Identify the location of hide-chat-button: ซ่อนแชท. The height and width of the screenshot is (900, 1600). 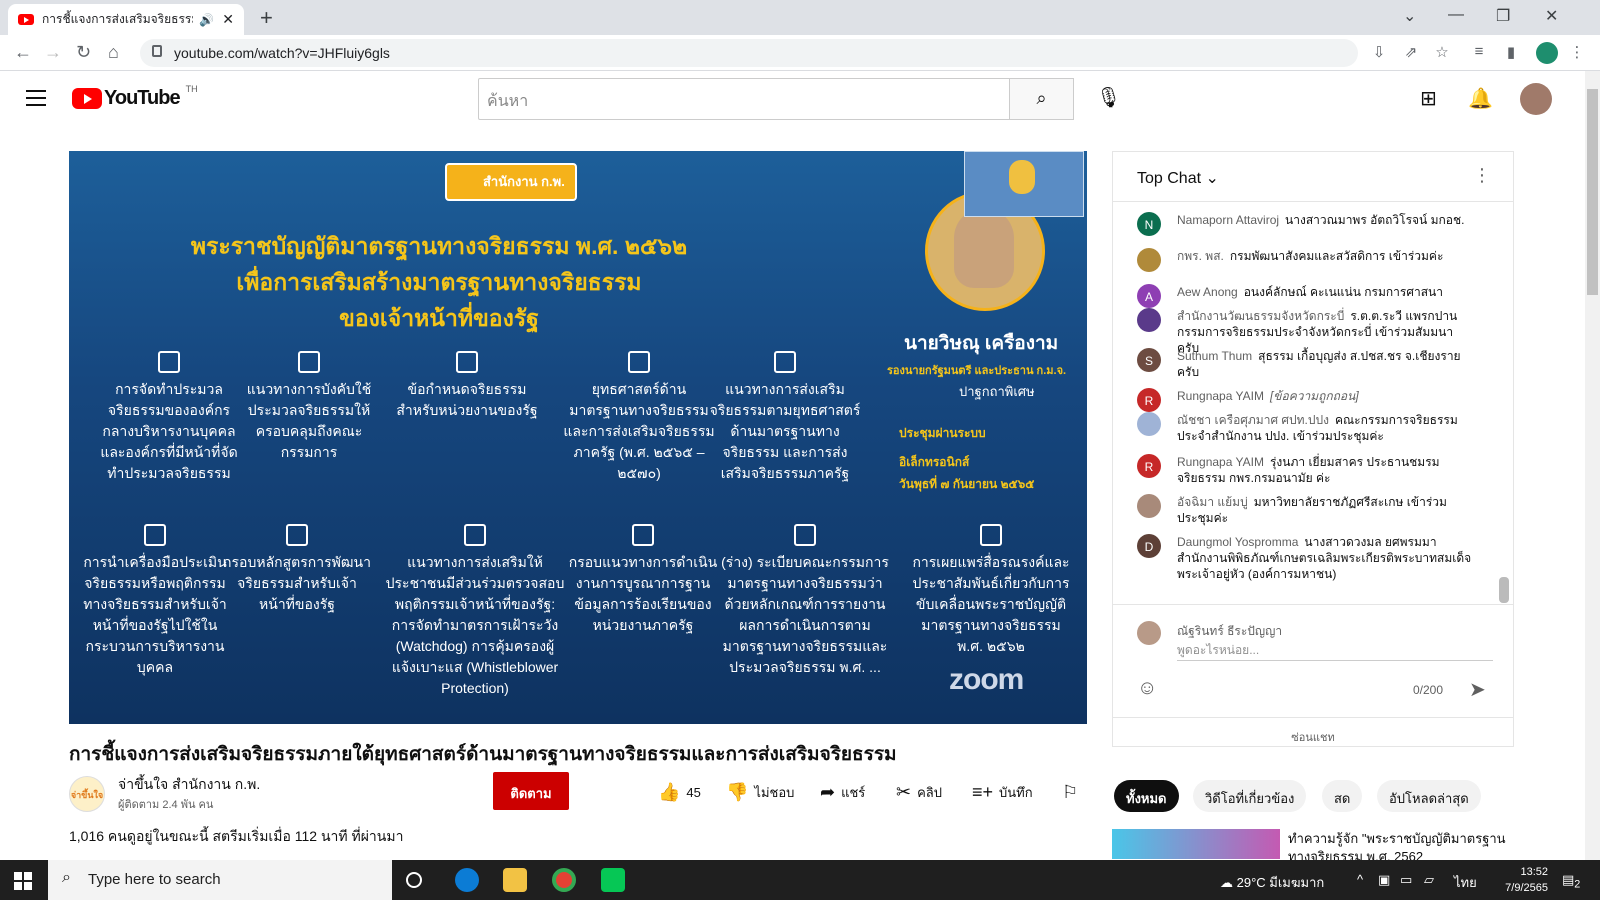
(1313, 731).